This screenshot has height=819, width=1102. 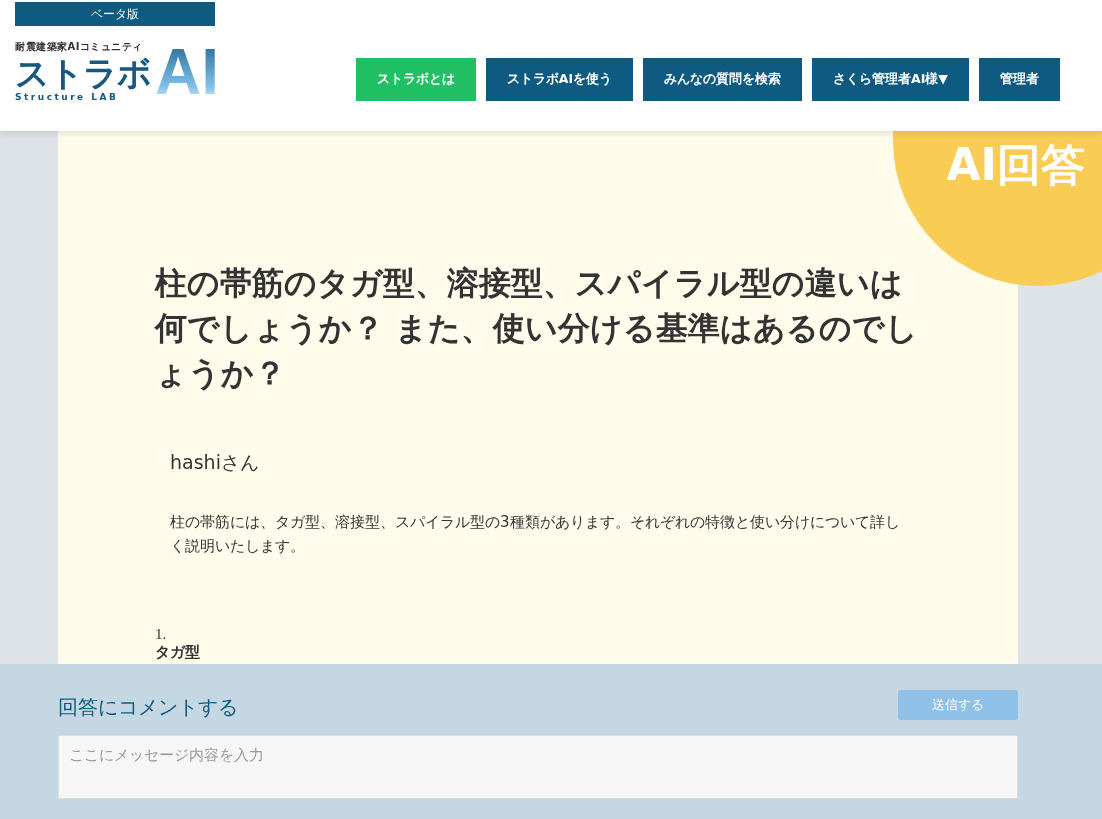 I want to click on beta-badge: ベータ版, so click(x=115, y=14).